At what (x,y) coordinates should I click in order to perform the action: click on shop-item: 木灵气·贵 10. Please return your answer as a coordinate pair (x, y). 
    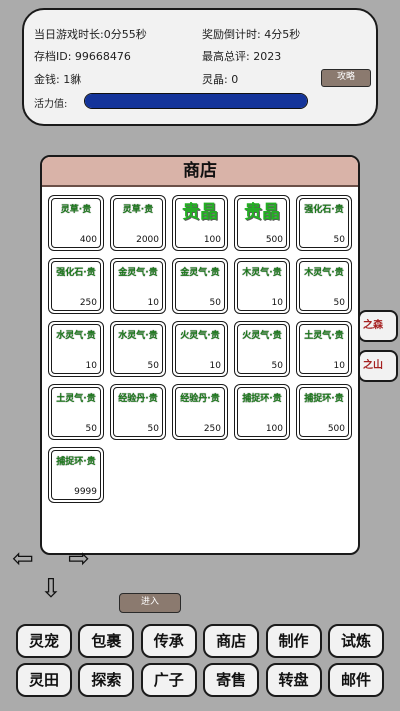
    Looking at the image, I should click on (262, 286).